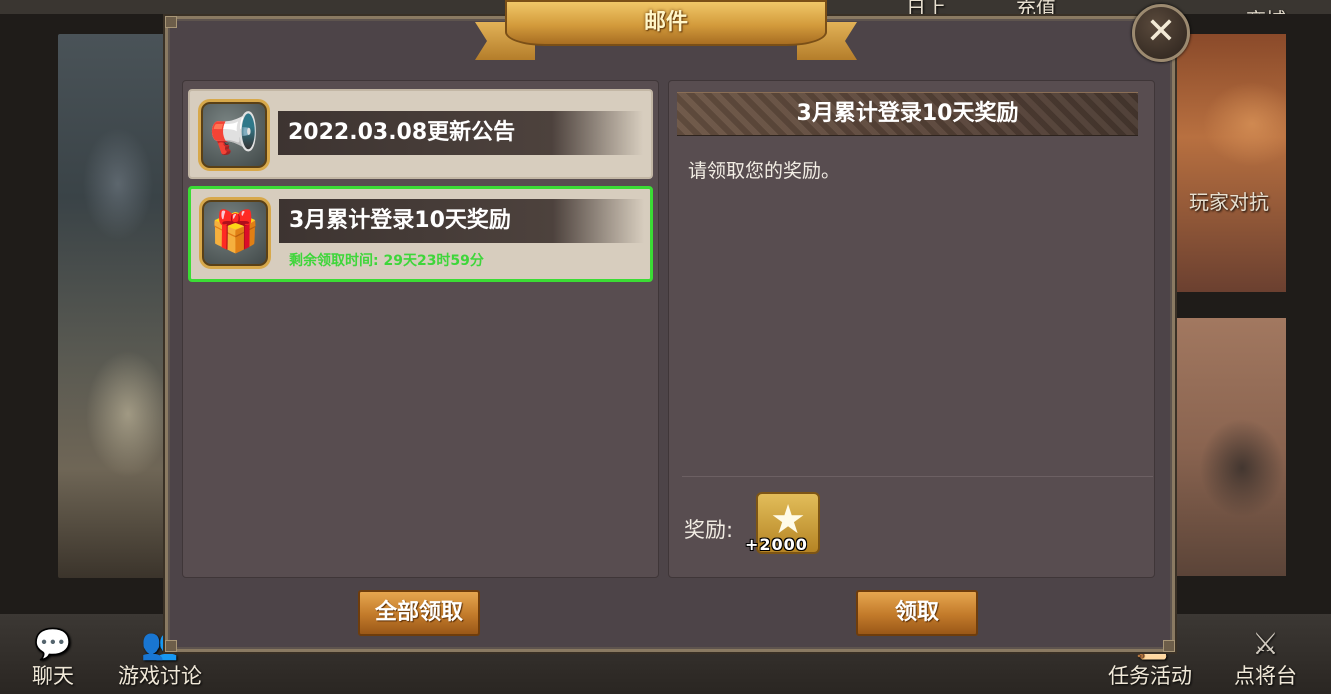  Describe the element at coordinates (160, 676) in the screenshot. I see `forum-label: 游戏讨论` at that location.